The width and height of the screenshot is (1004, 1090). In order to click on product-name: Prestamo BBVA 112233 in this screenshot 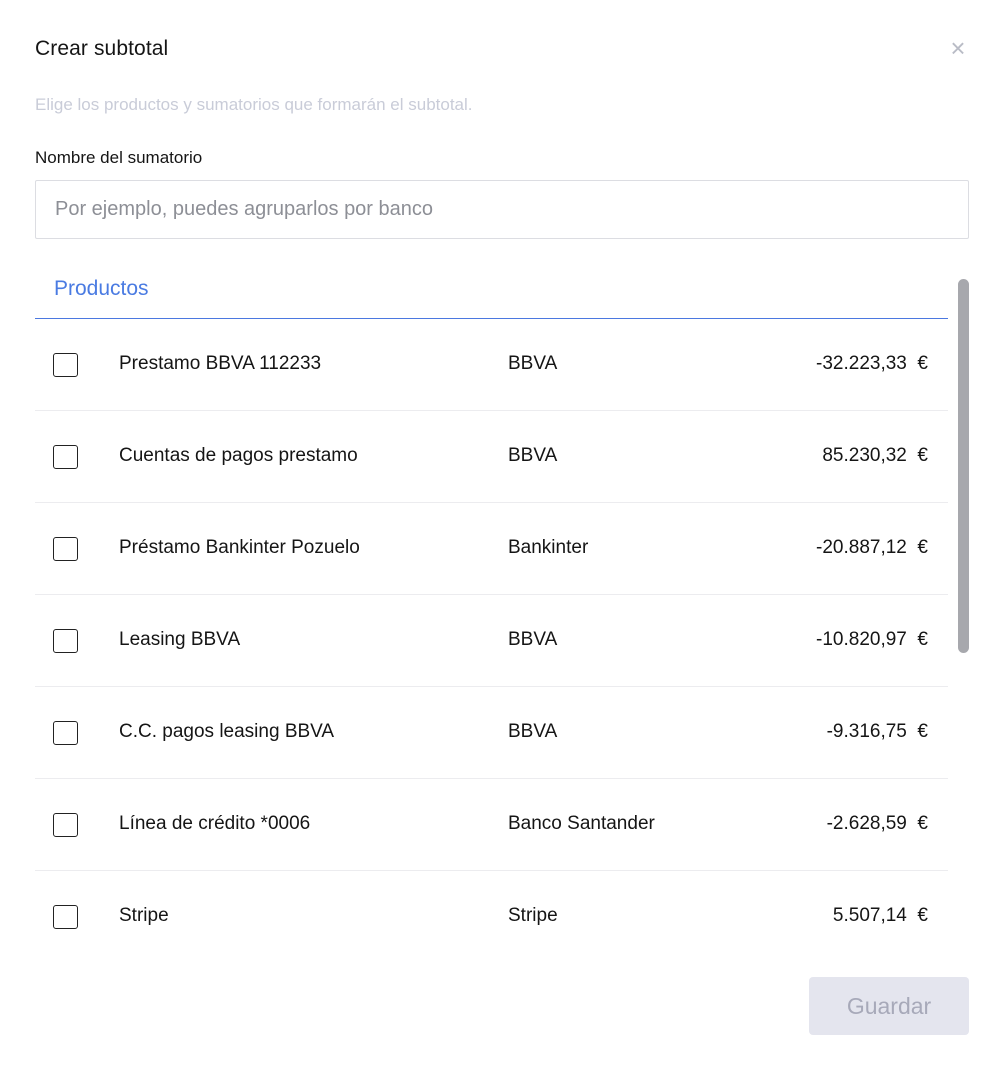, I will do `click(220, 363)`.